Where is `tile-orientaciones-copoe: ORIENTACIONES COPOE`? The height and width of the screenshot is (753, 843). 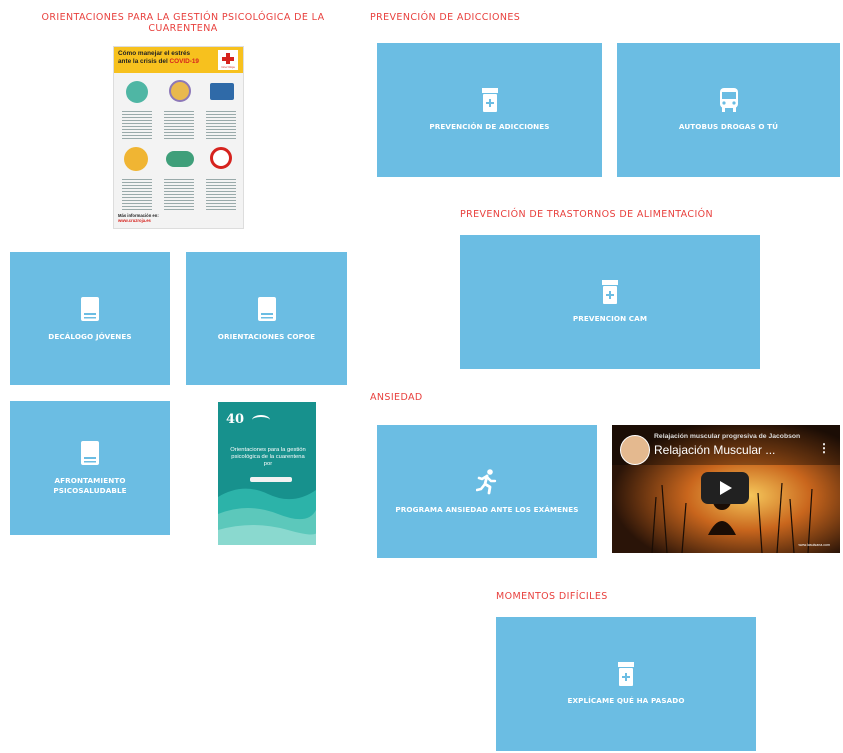 tile-orientaciones-copoe: ORIENTACIONES COPOE is located at coordinates (266, 318).